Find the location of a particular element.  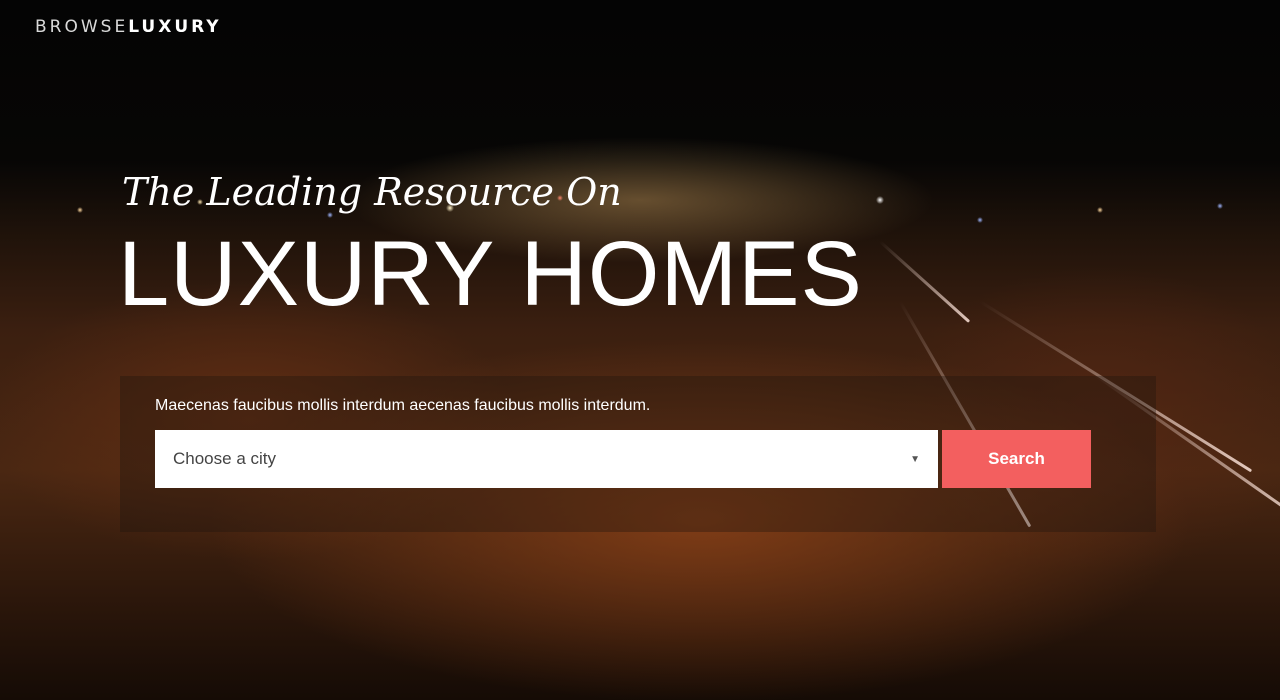

logo-part-luxury: LUXURY is located at coordinates (175, 27).